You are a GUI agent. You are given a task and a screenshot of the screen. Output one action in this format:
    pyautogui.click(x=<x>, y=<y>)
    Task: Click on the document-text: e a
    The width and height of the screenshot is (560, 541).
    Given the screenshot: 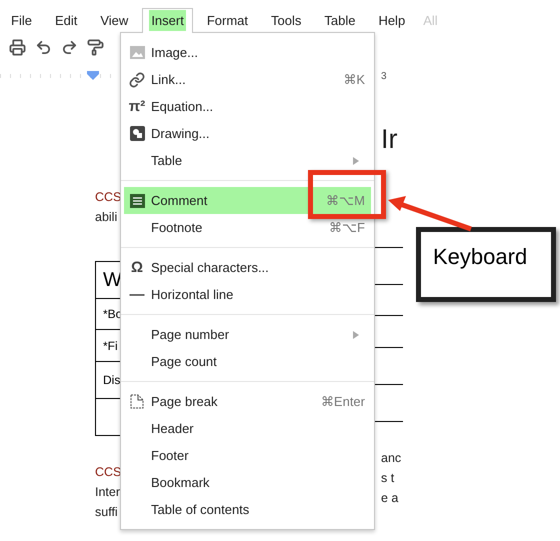 What is the action you would take?
    pyautogui.click(x=390, y=498)
    